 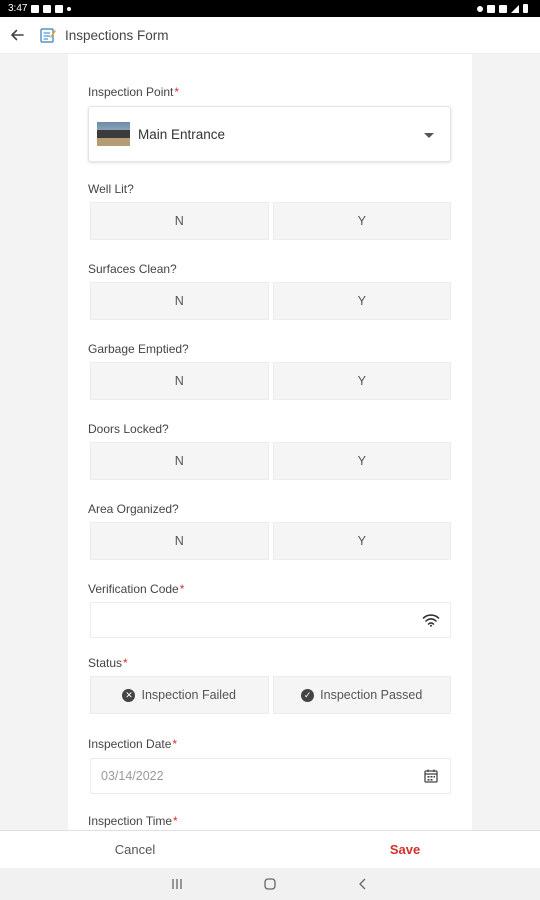 I want to click on inspection-time-label: Inspection Time*, so click(x=133, y=821).